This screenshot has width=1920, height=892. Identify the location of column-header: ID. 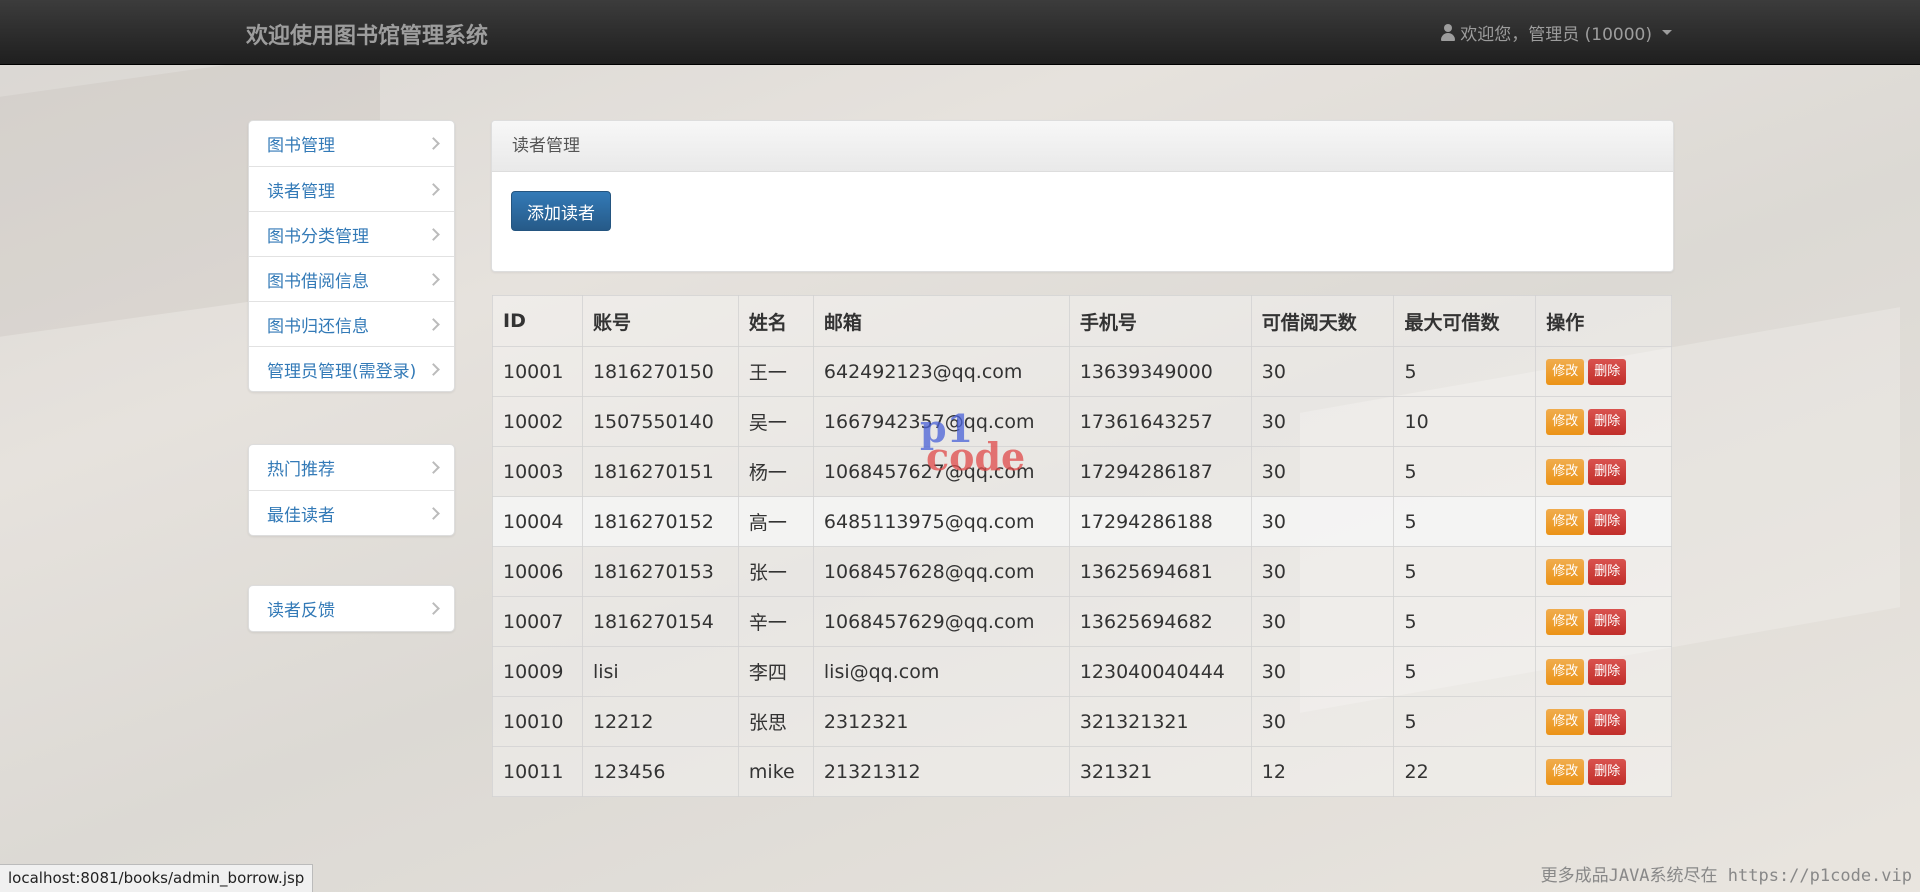
(537, 321).